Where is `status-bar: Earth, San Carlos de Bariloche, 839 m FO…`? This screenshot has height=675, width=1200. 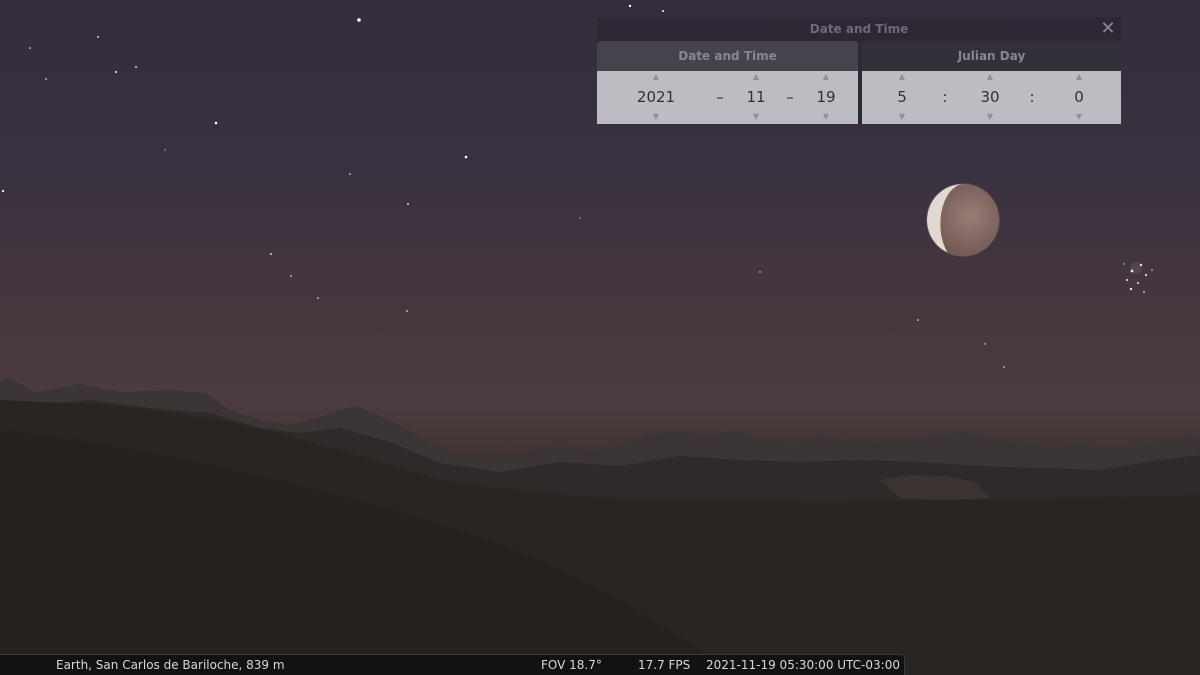
status-bar: Earth, San Carlos de Bariloche, 839 m FO… is located at coordinates (452, 664).